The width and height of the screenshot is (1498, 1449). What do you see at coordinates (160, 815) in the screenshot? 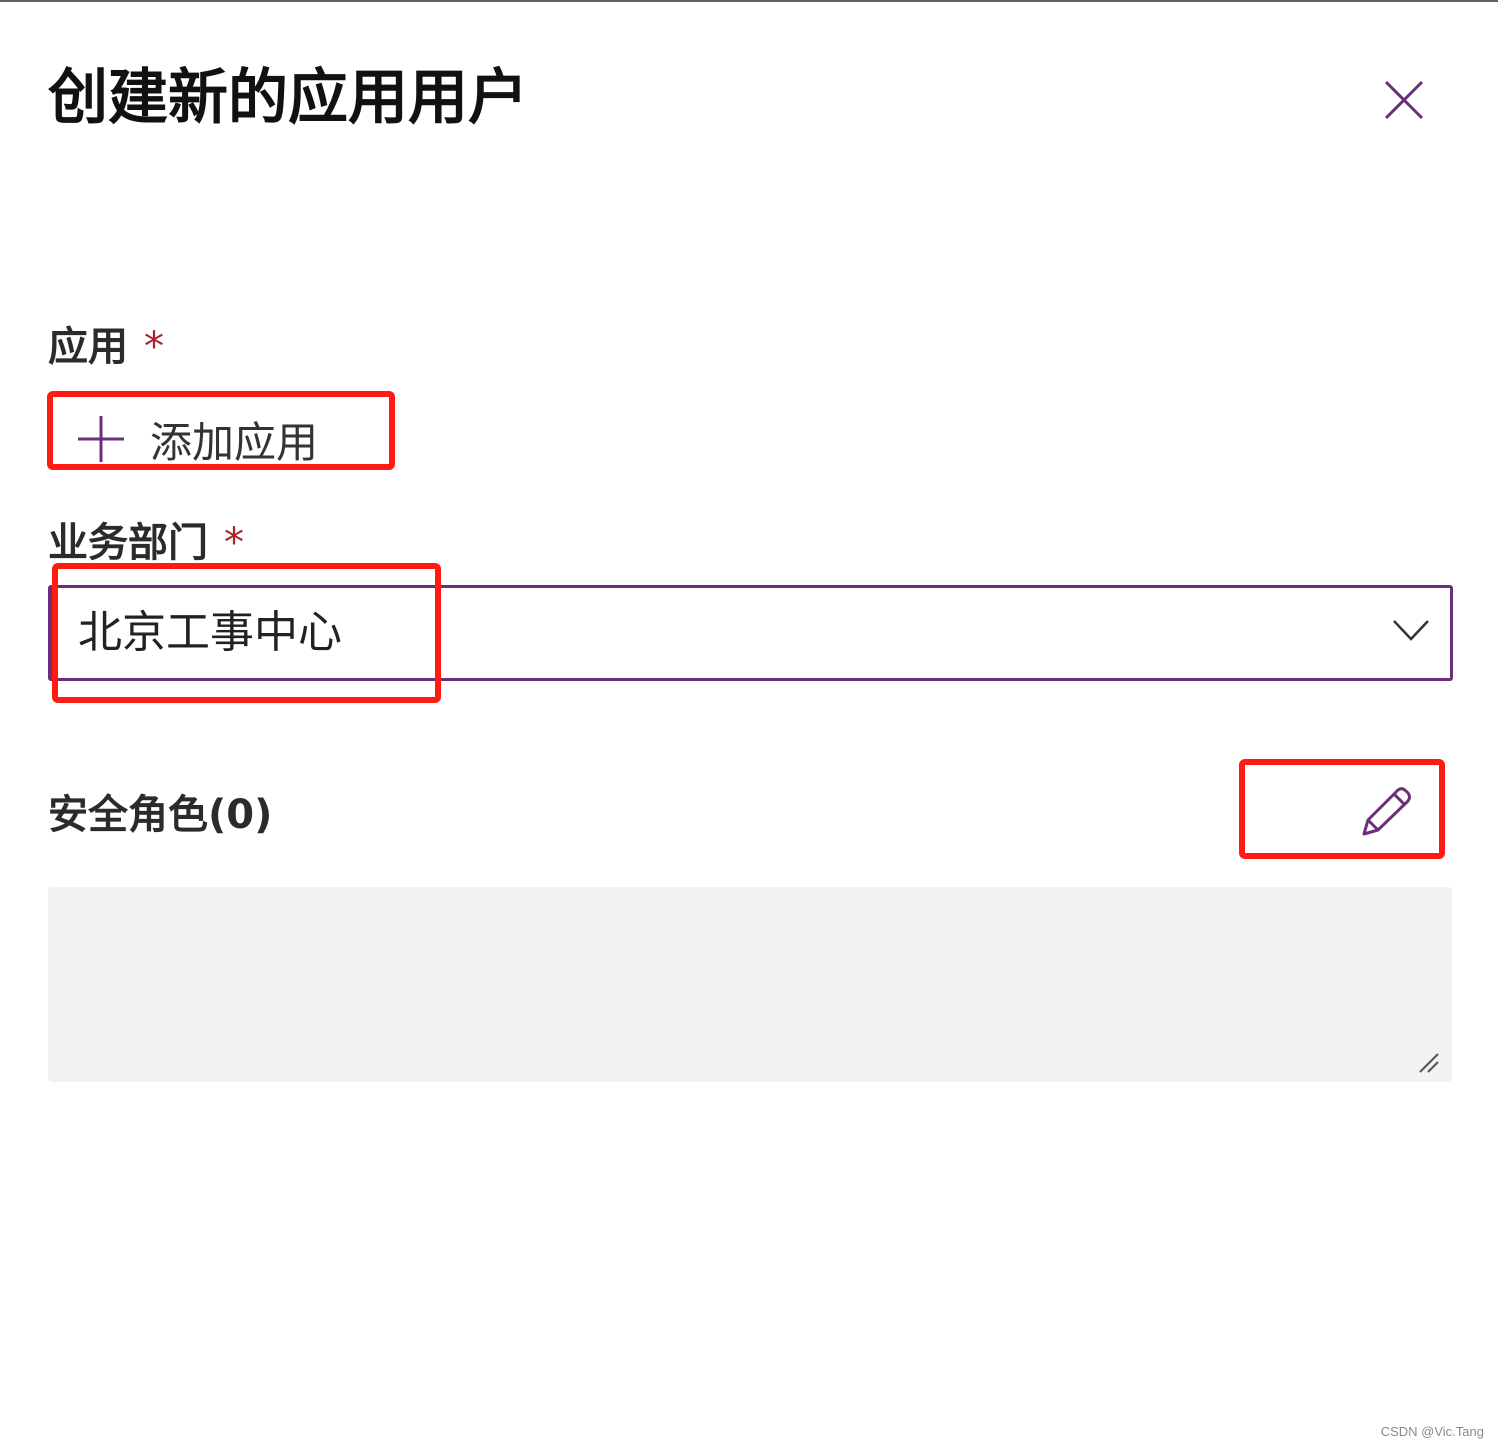
I see `security-roles-label: 安全角色(0)` at bounding box center [160, 815].